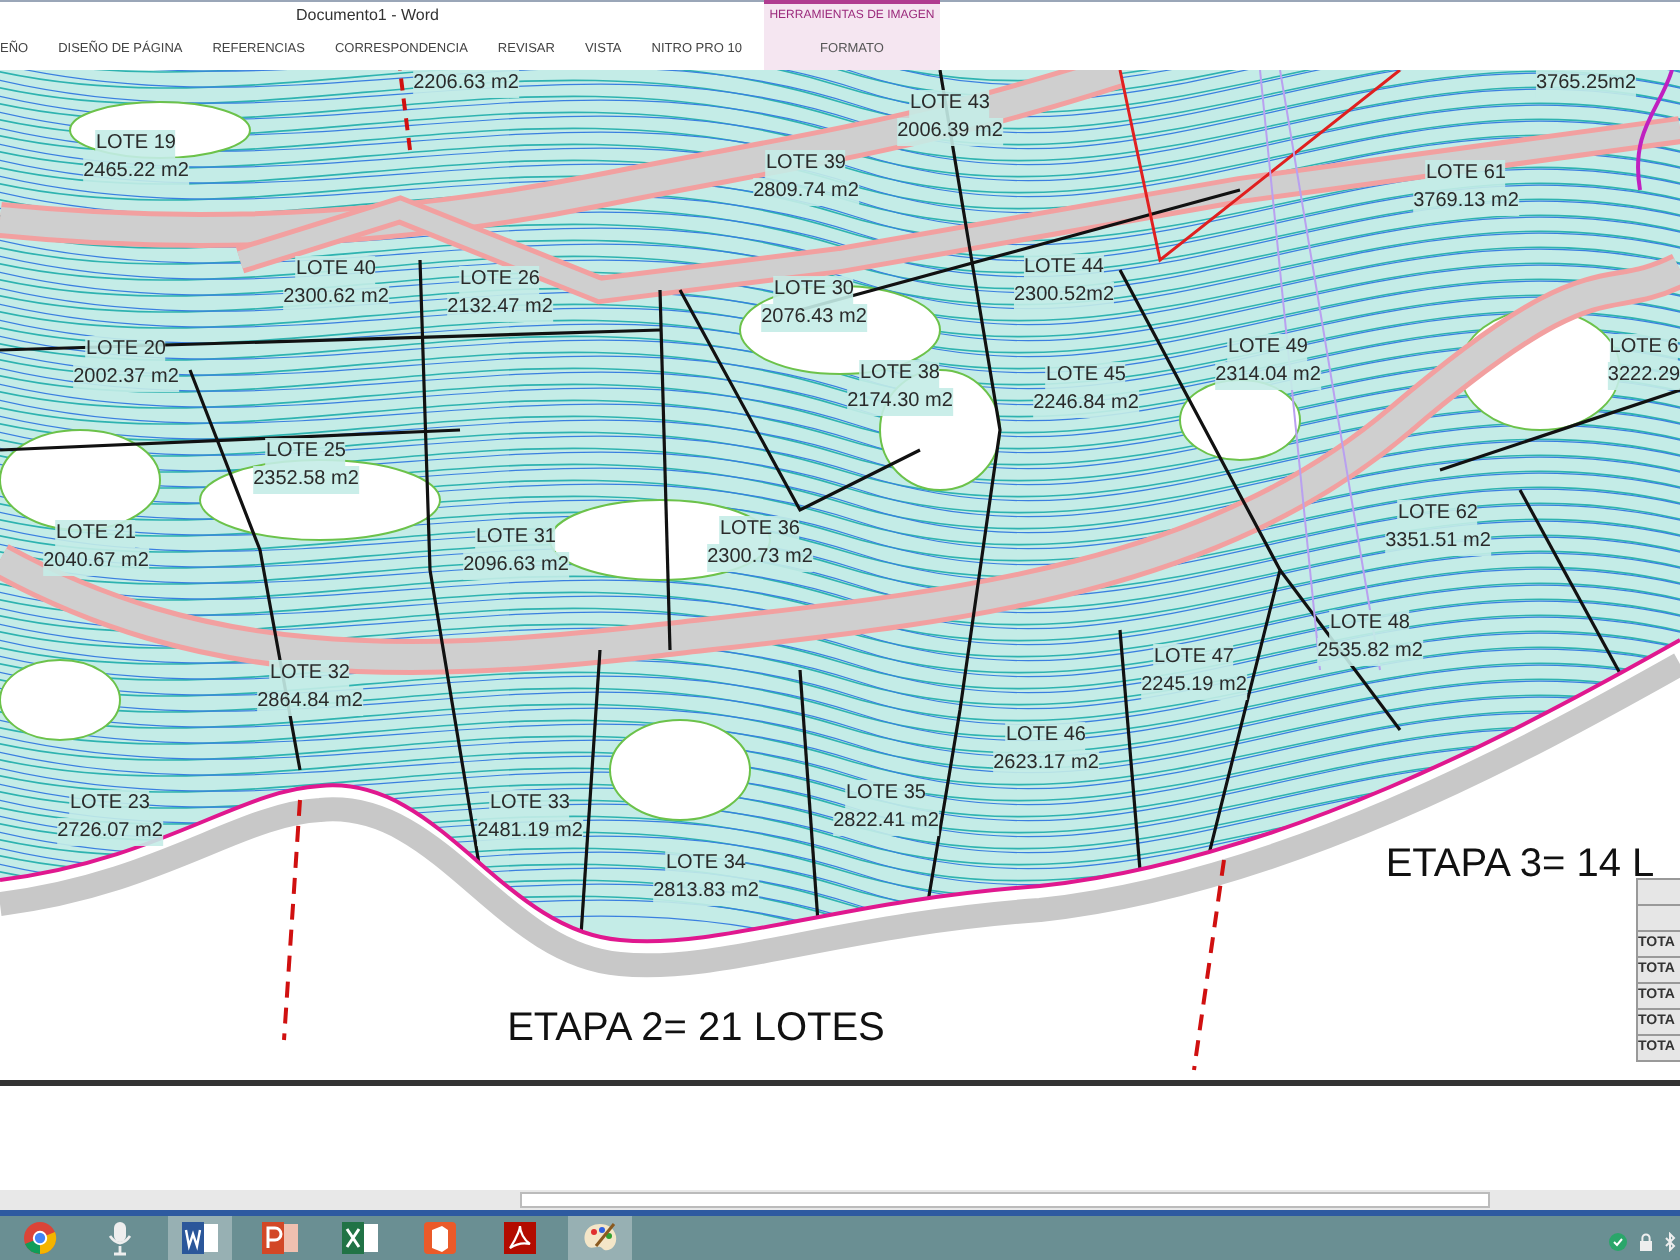 The height and width of the screenshot is (1260, 1680). What do you see at coordinates (1193, 658) in the screenshot?
I see `lot-number: LOTE 47` at bounding box center [1193, 658].